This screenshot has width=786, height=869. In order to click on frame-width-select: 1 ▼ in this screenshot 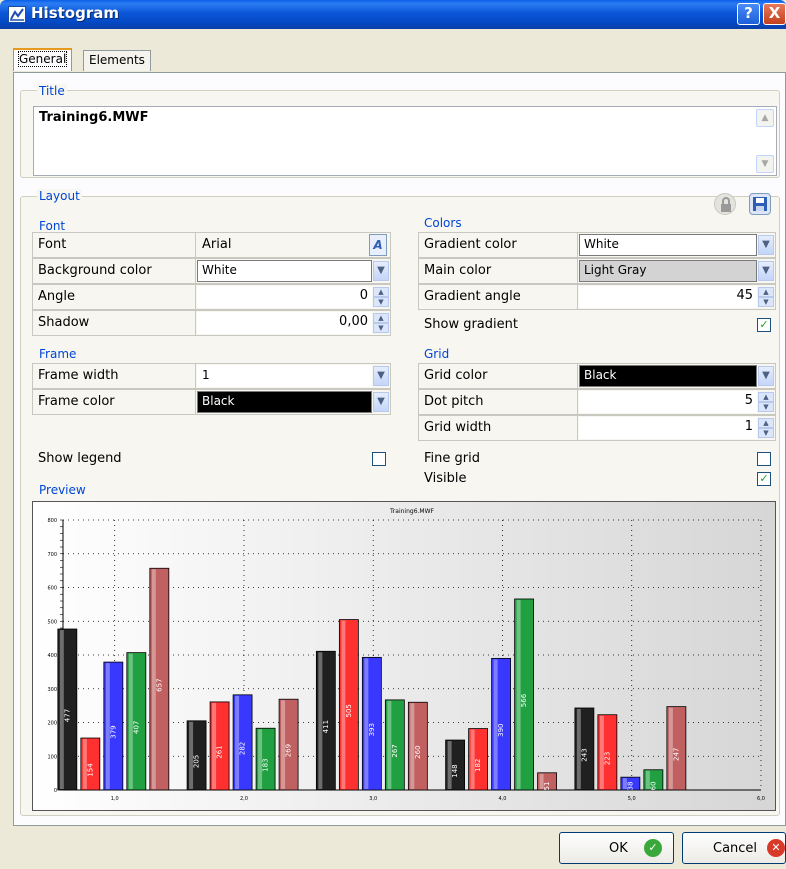, I will do `click(293, 376)`.